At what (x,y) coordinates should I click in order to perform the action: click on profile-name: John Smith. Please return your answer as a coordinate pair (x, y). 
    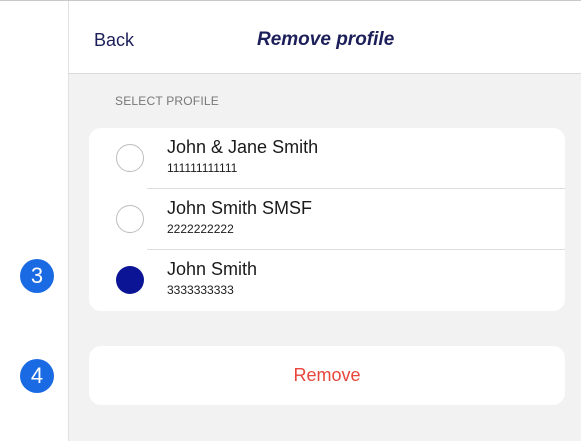
    Looking at the image, I should click on (212, 269).